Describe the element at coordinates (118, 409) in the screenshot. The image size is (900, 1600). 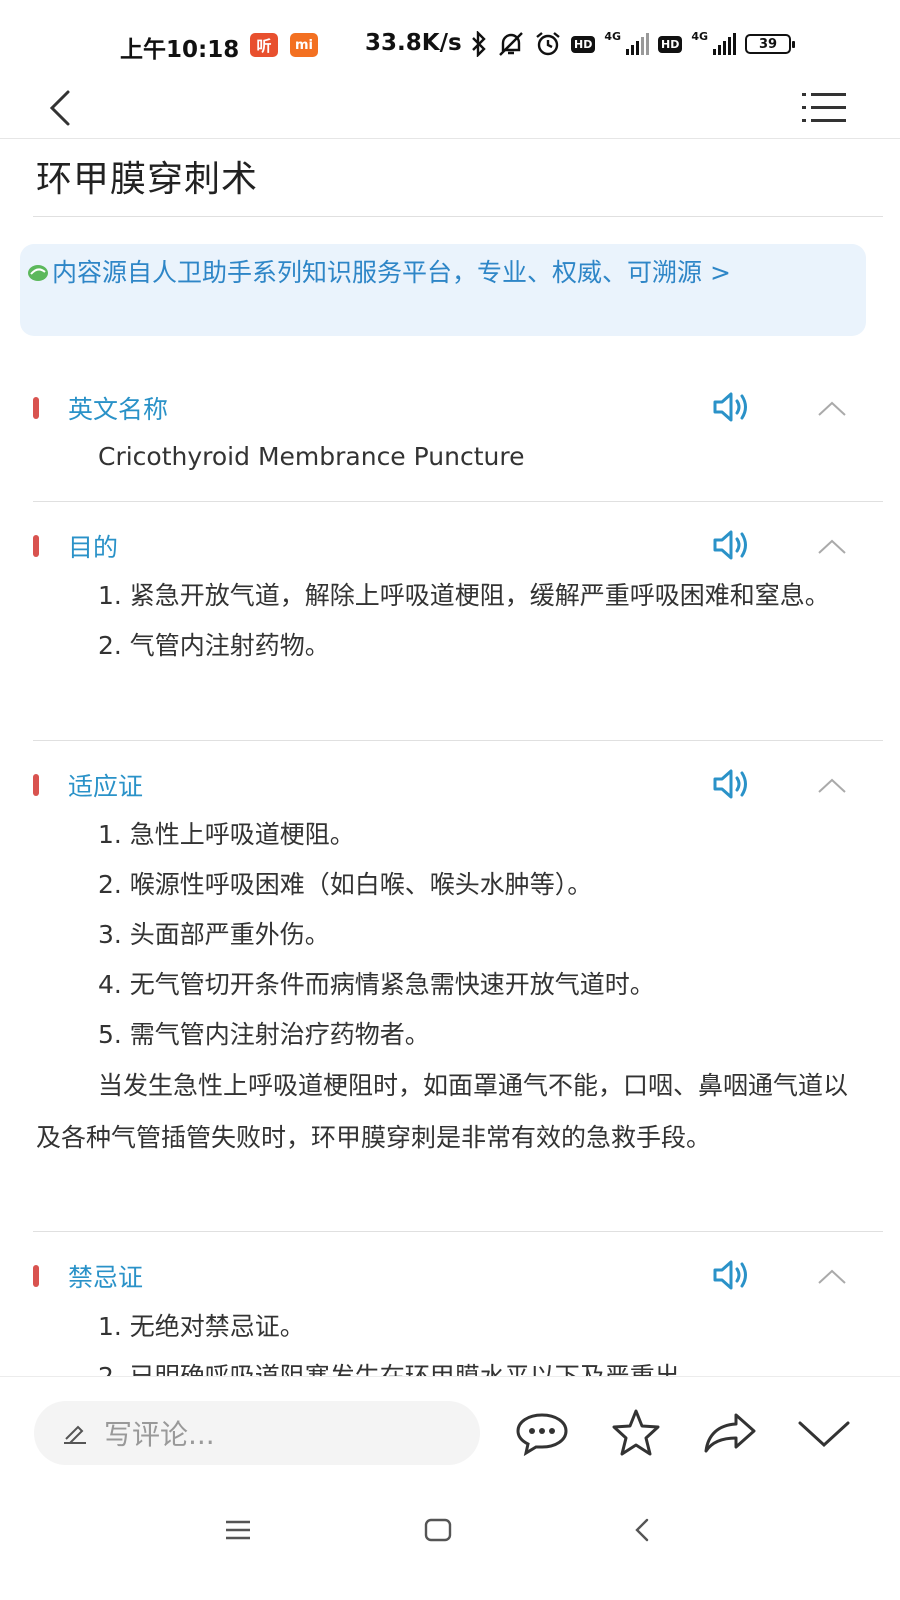
I see `section-title-english-name: 英文名称` at that location.